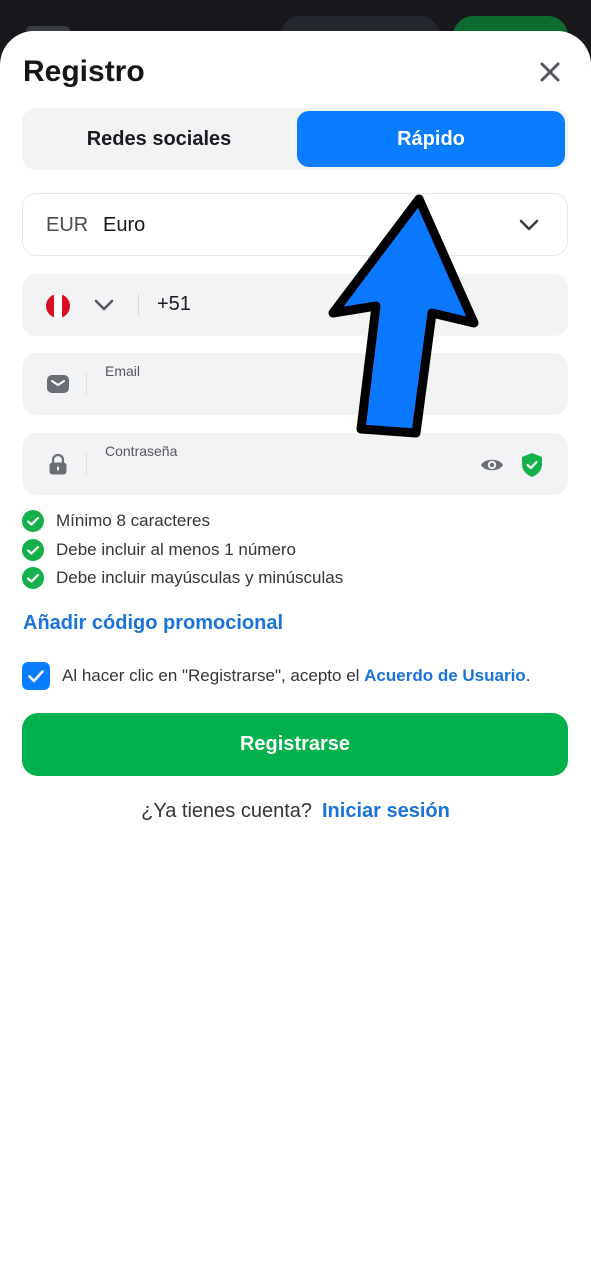 The image size is (591, 1280). Describe the element at coordinates (67, 225) in the screenshot. I see `currency-code: EUR` at that location.